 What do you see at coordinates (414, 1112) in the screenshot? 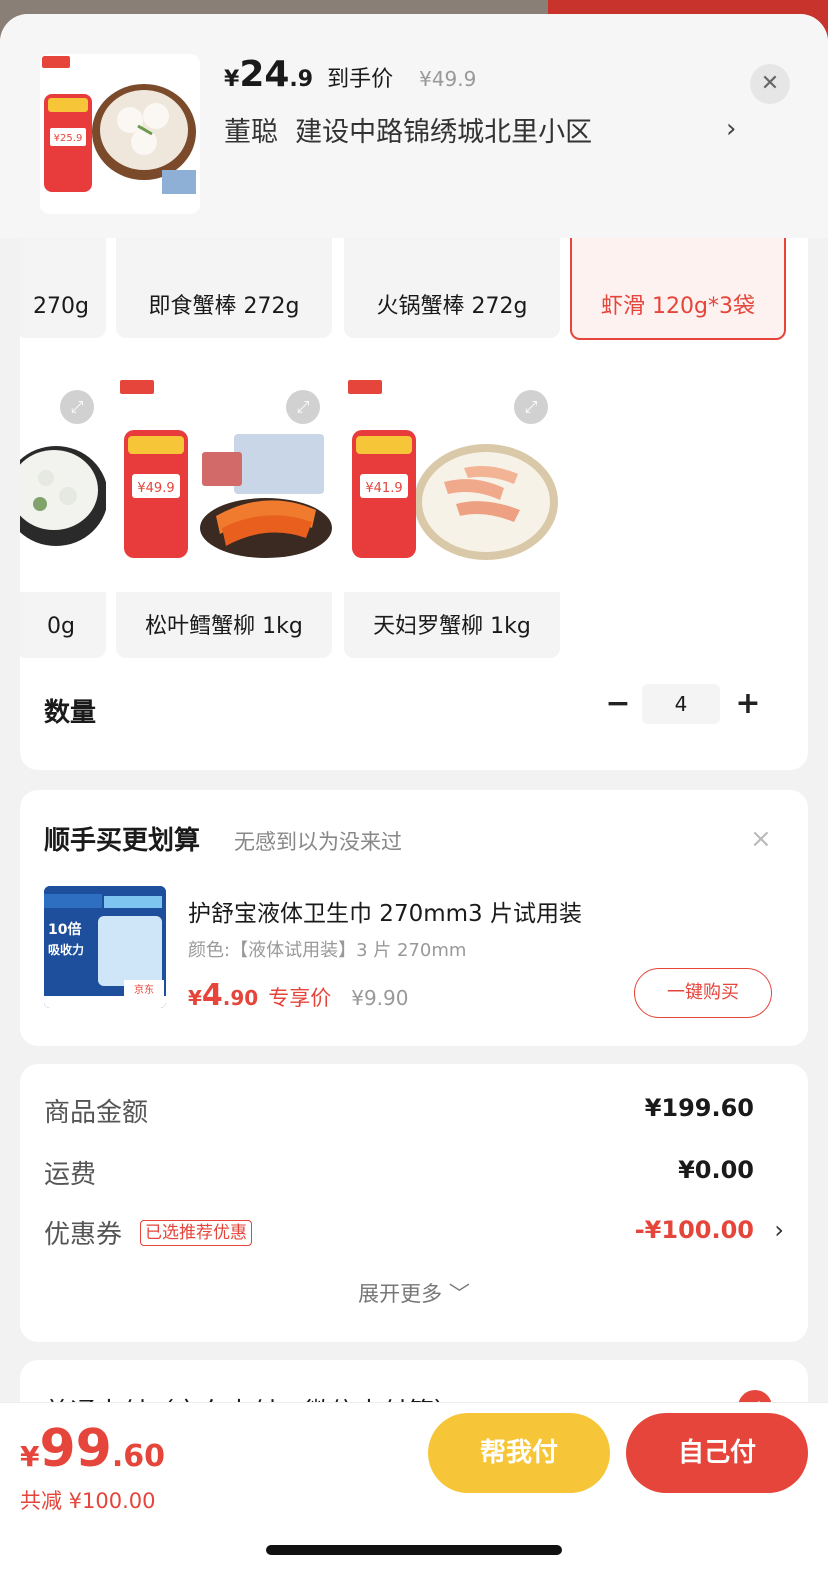
I see `summary-row-goods: 商品金额 ¥199.60` at bounding box center [414, 1112].